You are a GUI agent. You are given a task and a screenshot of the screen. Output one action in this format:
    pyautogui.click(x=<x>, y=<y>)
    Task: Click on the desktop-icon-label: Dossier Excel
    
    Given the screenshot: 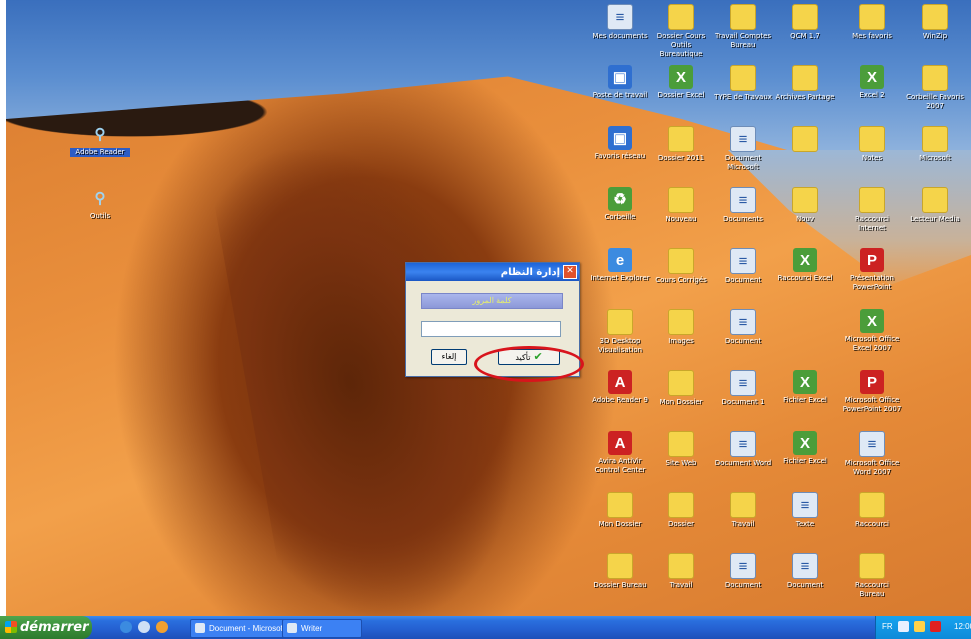 What is the action you would take?
    pyautogui.click(x=681, y=95)
    